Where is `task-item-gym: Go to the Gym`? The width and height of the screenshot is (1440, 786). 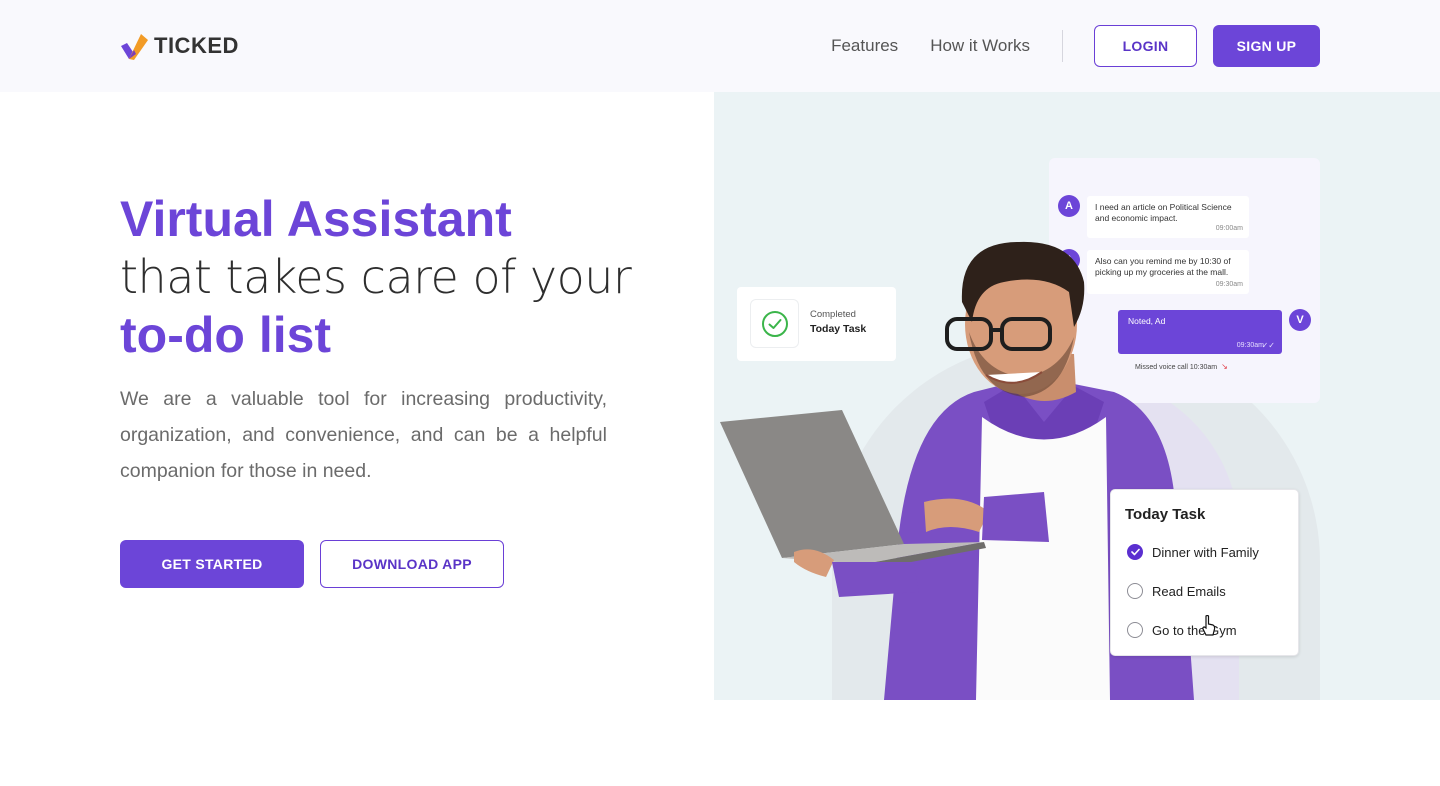 task-item-gym: Go to the Gym is located at coordinates (1182, 630).